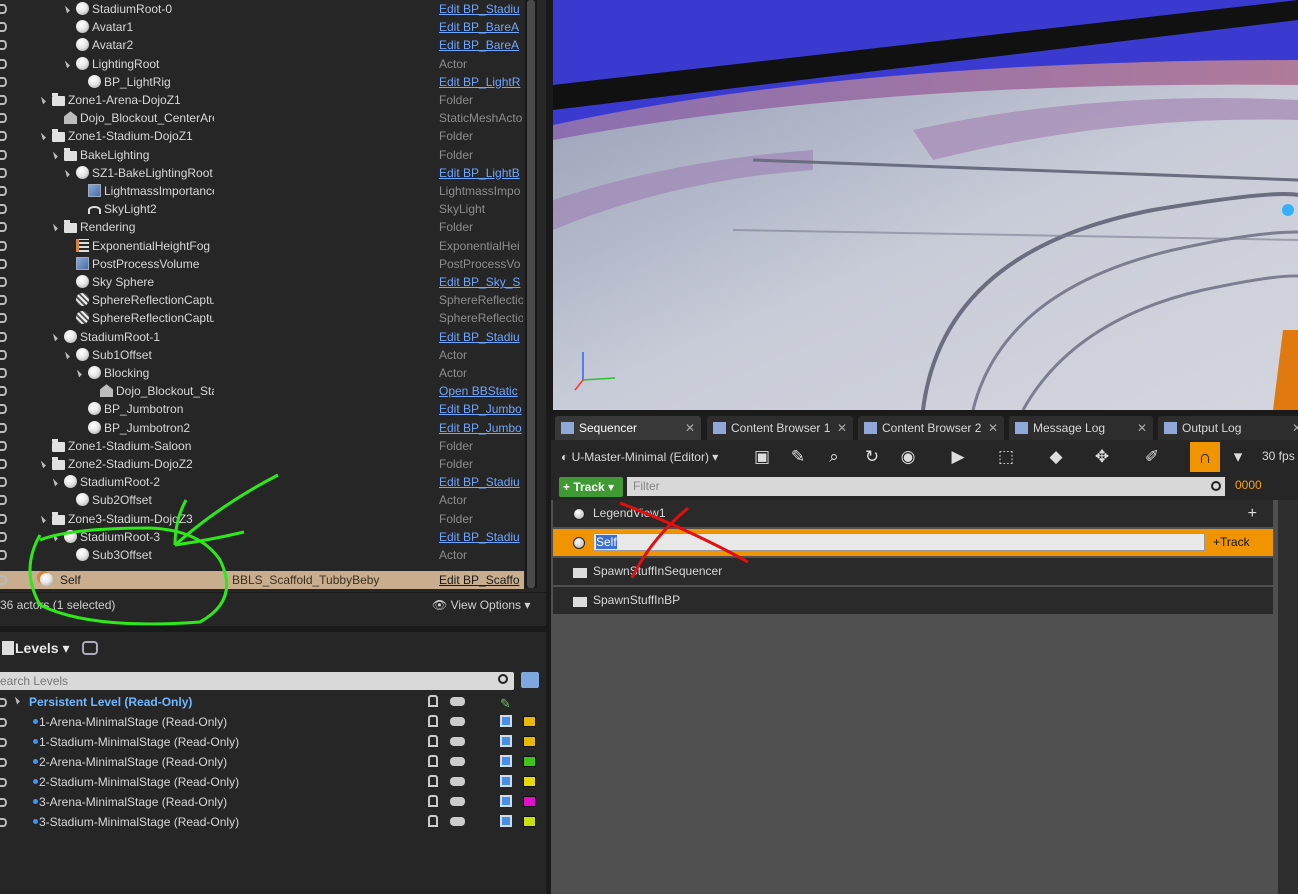 This screenshot has height=894, width=1298. I want to click on outliner-row: Zone3-Stadium-DojoZ3 Folder, so click(262, 519).